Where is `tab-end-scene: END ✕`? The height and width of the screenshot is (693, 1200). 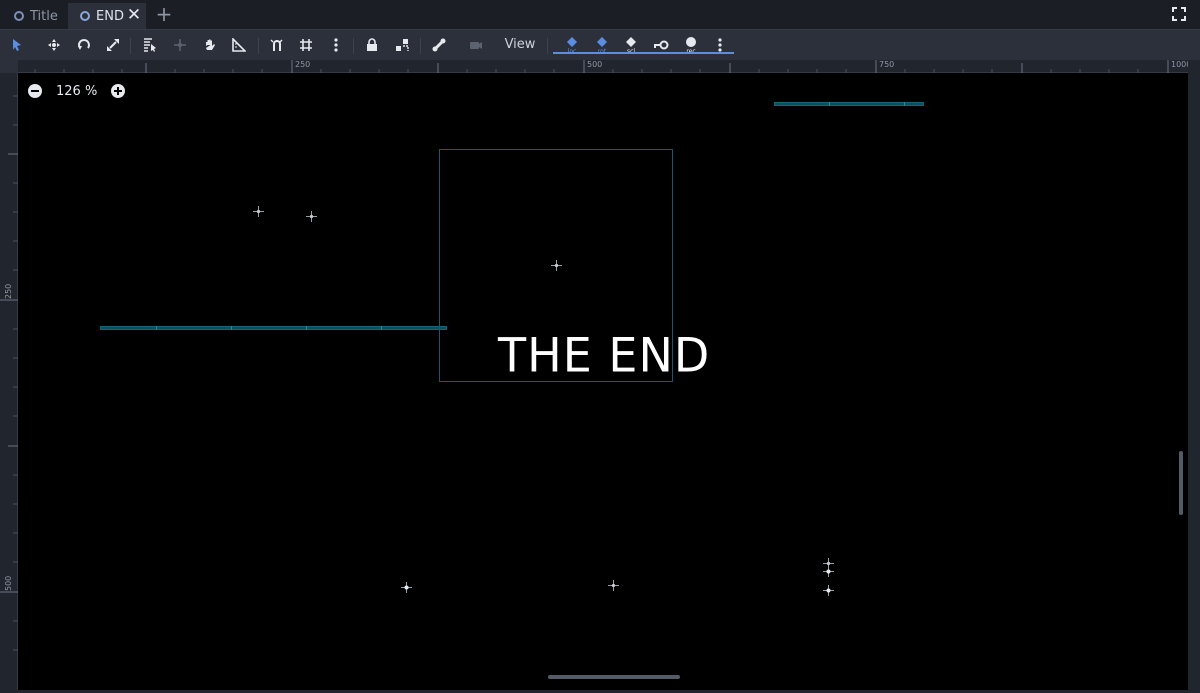 tab-end-scene: END ✕ is located at coordinates (107, 16).